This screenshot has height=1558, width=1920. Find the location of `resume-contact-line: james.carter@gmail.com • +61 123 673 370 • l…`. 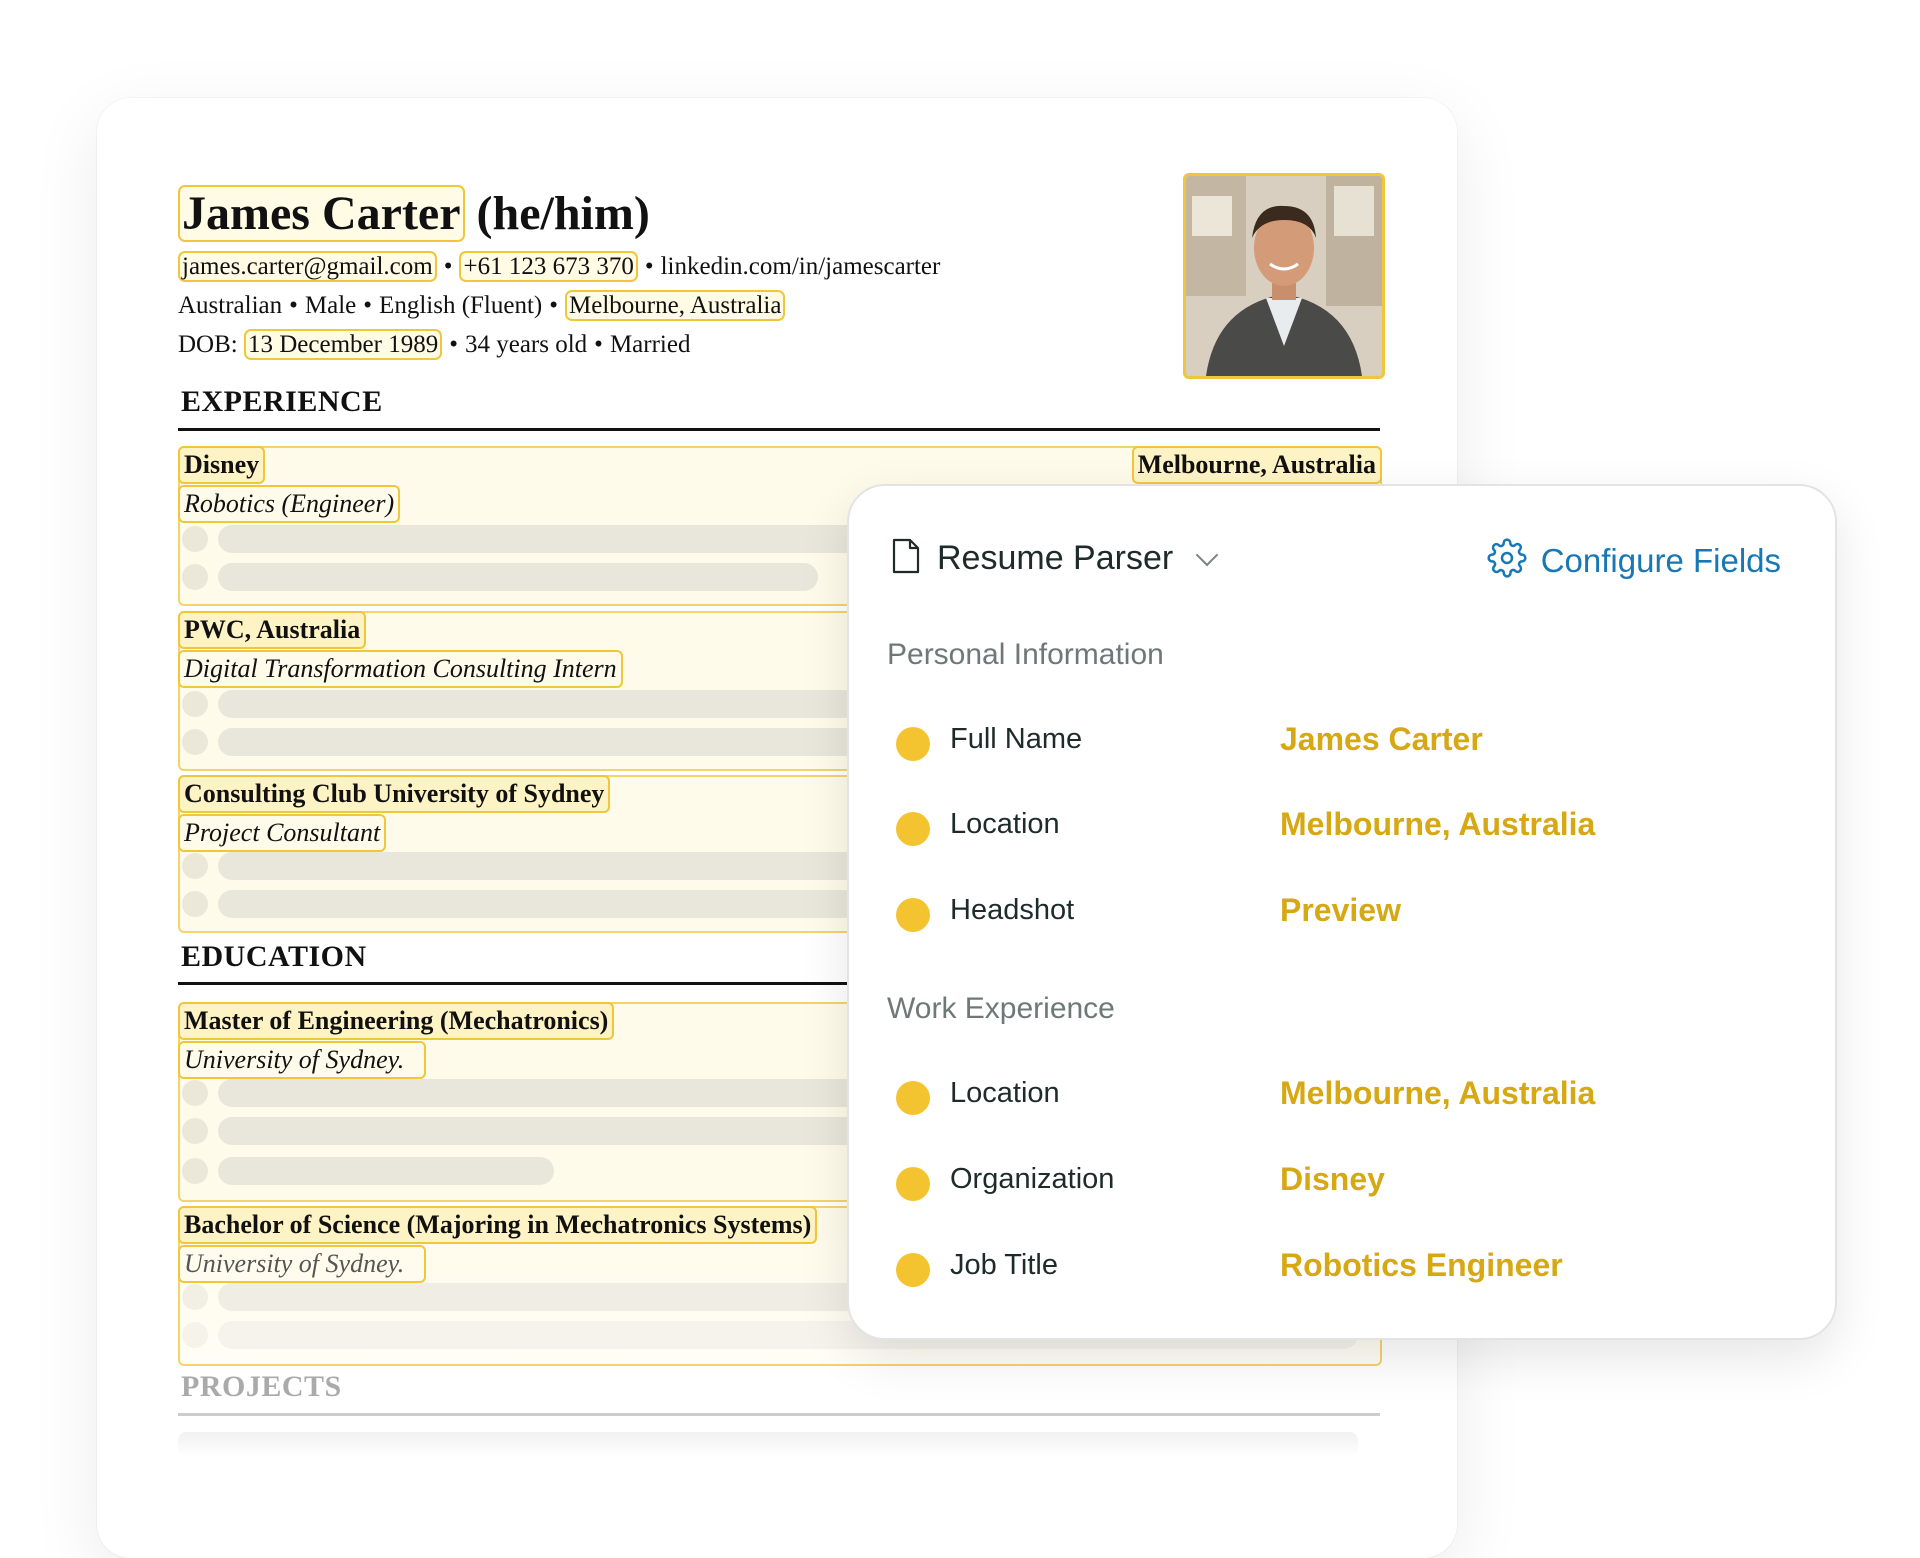

resume-contact-line: james.carter@gmail.com • +61 123 673 370 • l… is located at coordinates (559, 267).